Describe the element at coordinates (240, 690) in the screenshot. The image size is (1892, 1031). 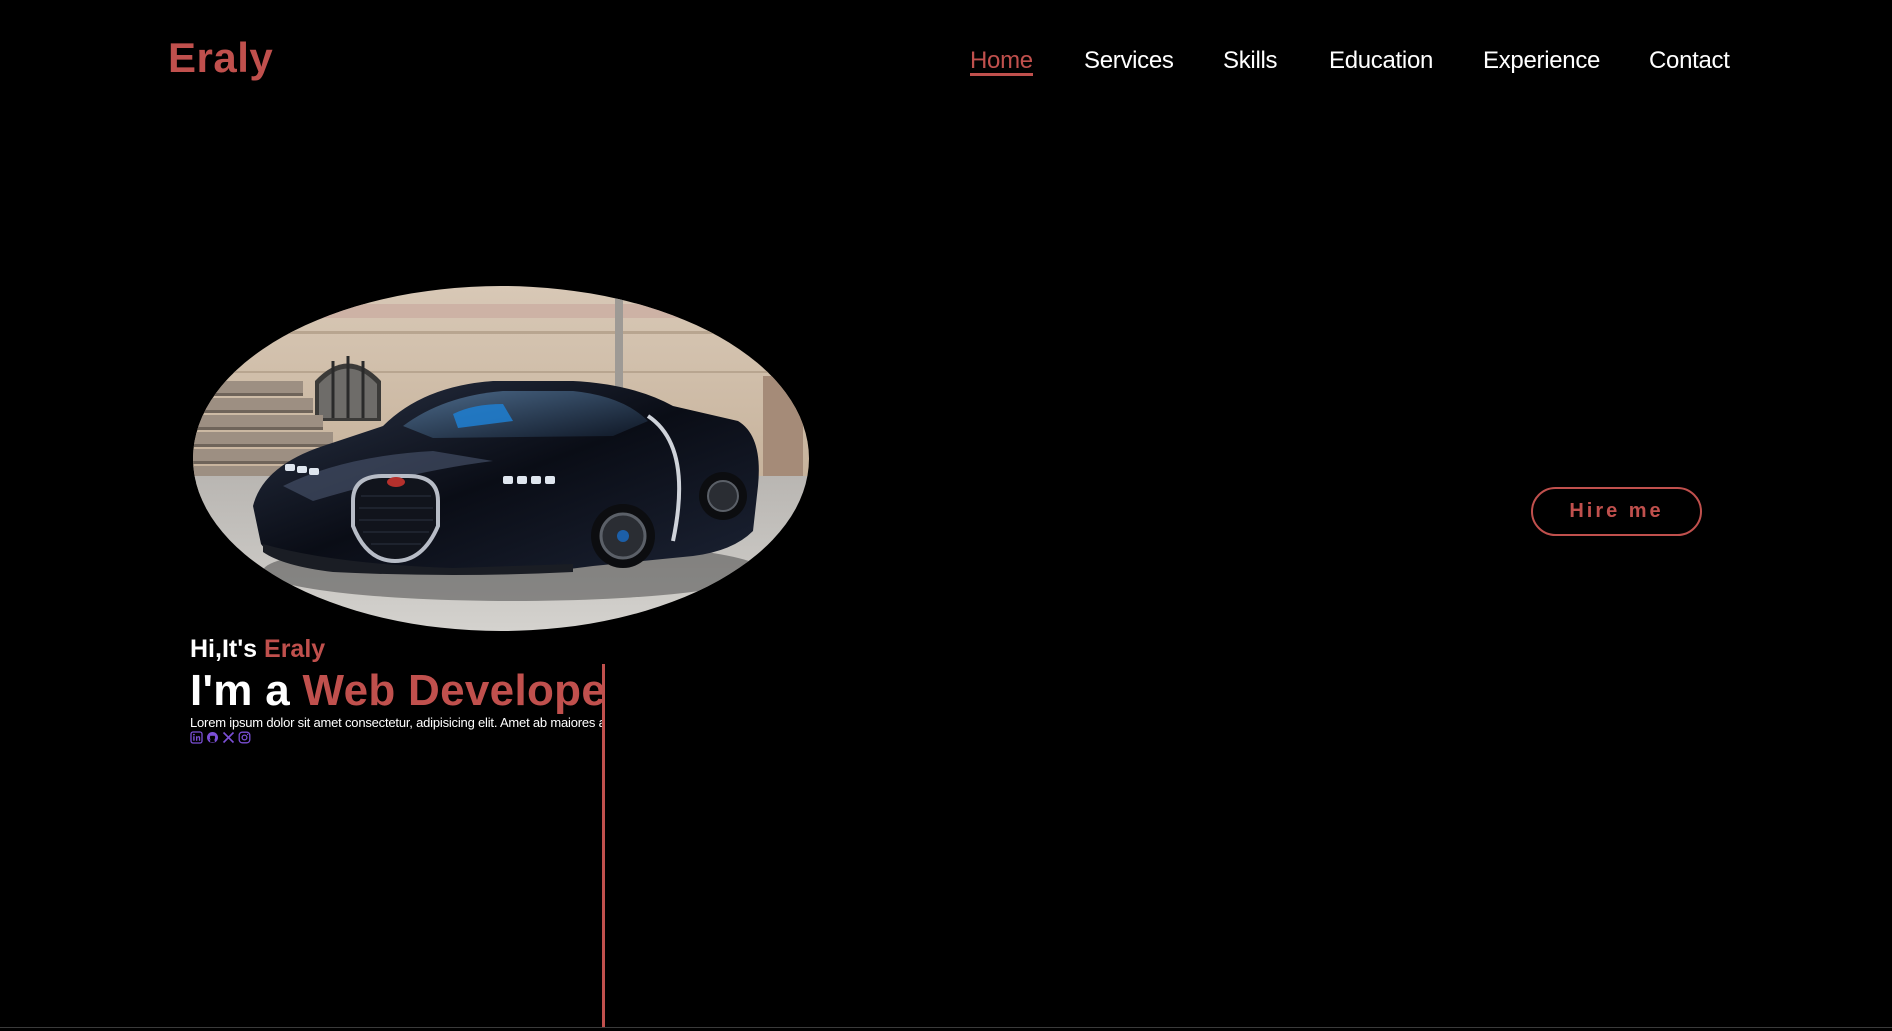
I see `role-prefix: I'm a` at that location.